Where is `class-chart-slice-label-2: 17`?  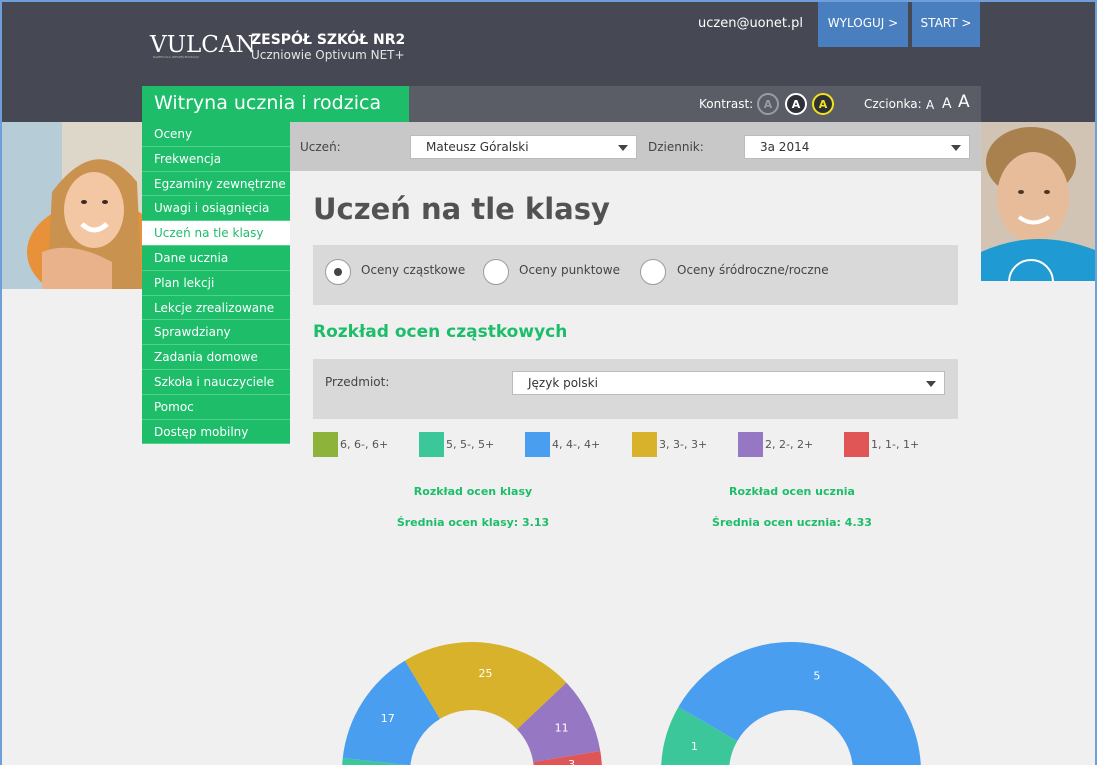
class-chart-slice-label-2: 17 is located at coordinates (388, 718).